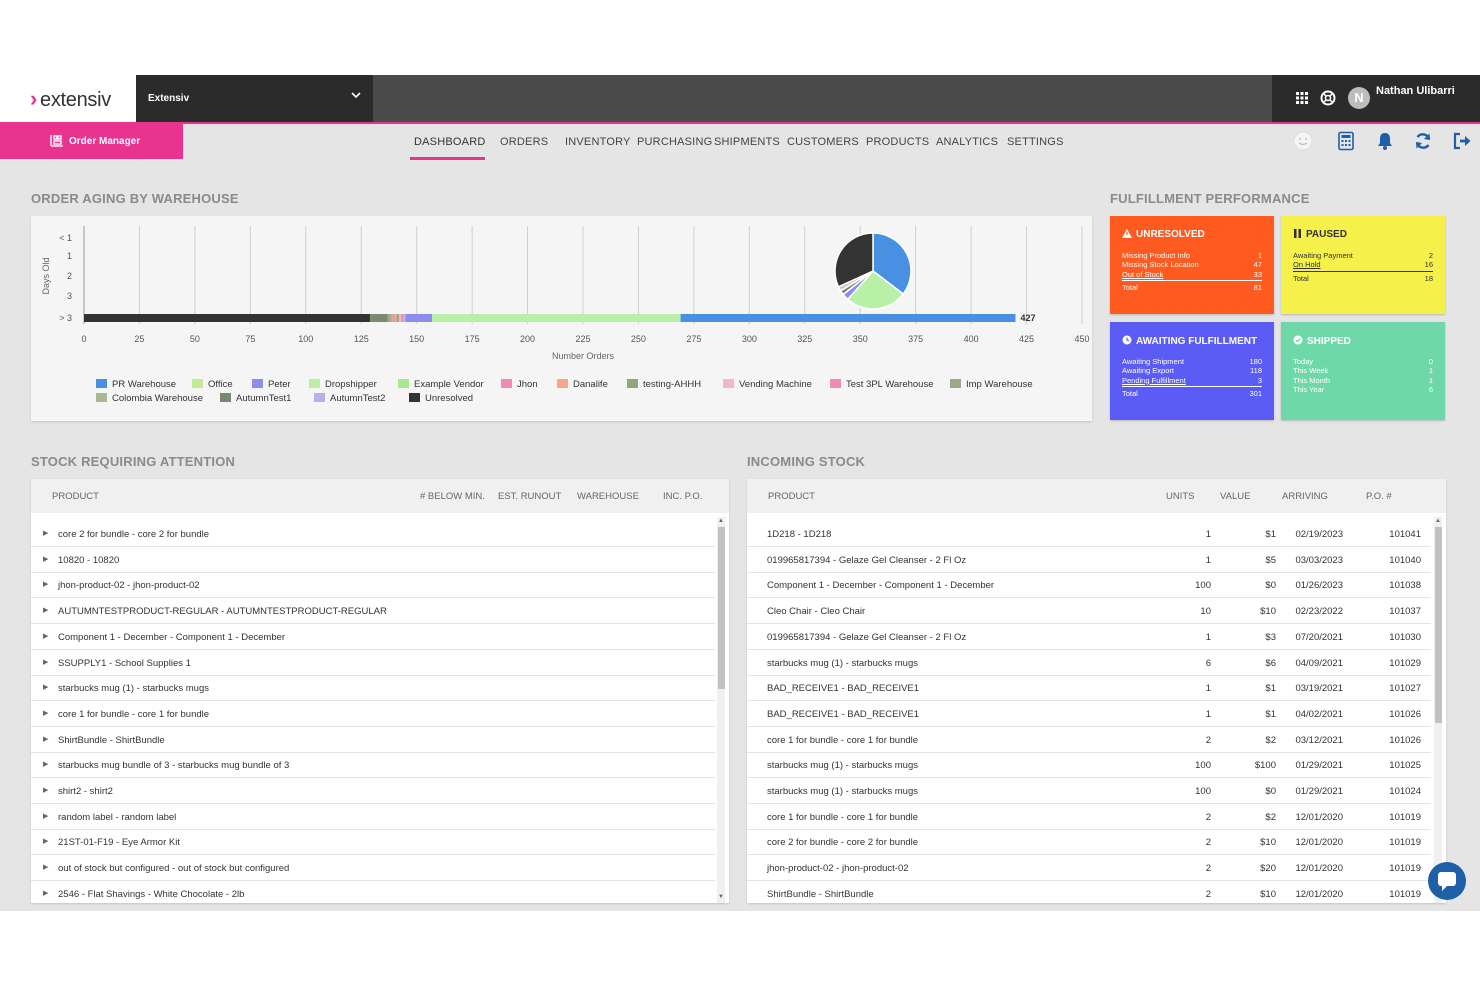 Image resolution: width=1480 pixels, height=987 pixels. I want to click on column-header-below-min: # BELOW MIN., so click(452, 496).